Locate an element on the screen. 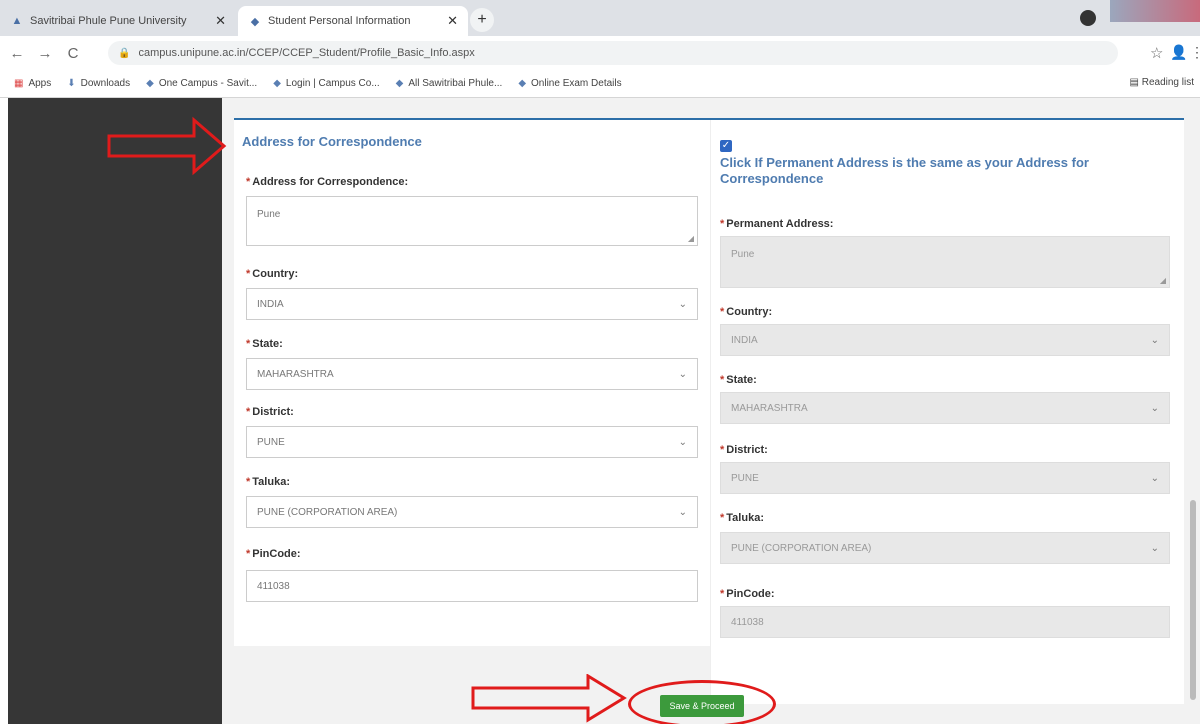 This screenshot has height=724, width=1200. reading-list-icon: ▤ is located at coordinates (1135, 82).